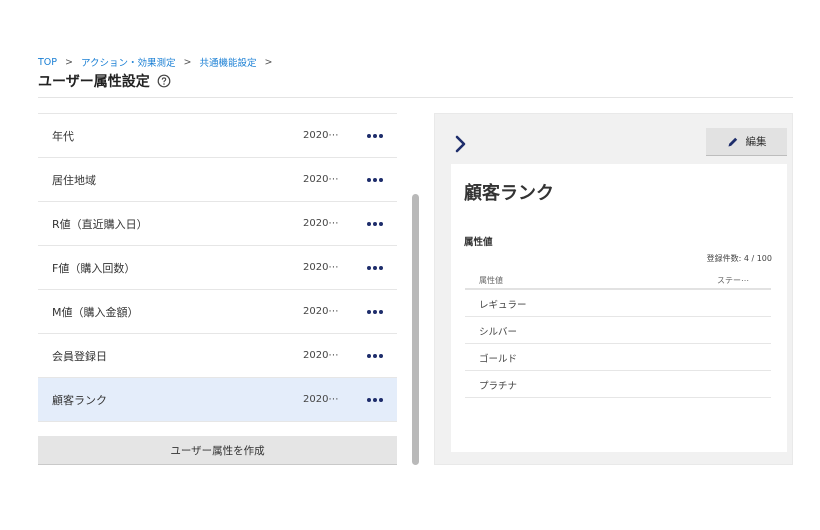  Describe the element at coordinates (217, 224) in the screenshot. I see `list-item: R値（直近購入日） 2020⋯` at that location.